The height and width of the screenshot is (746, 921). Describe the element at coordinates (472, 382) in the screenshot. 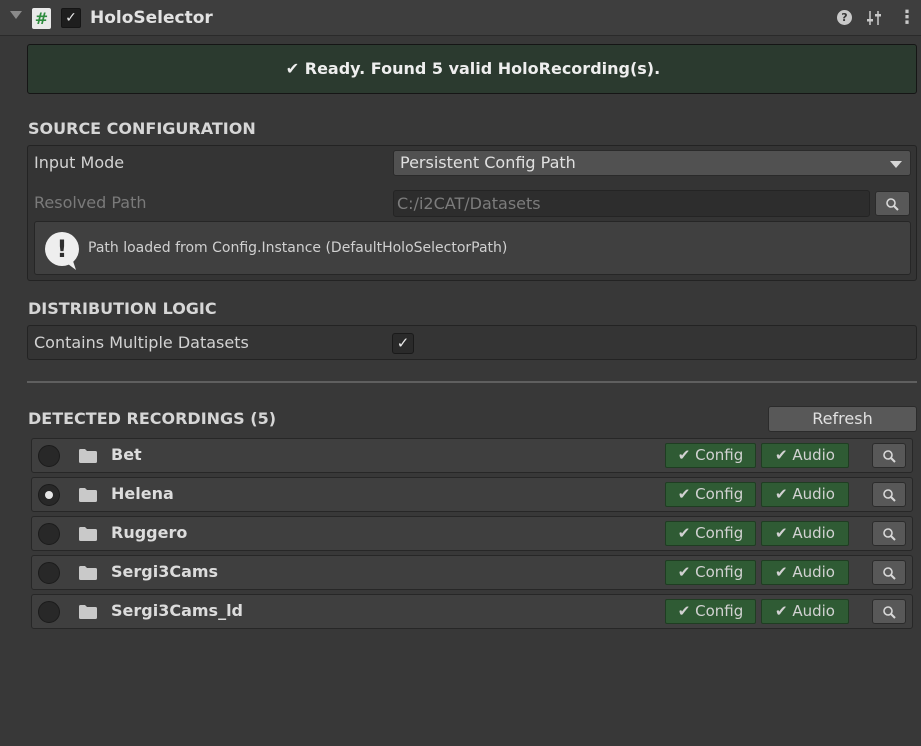

I see `section-divider` at that location.